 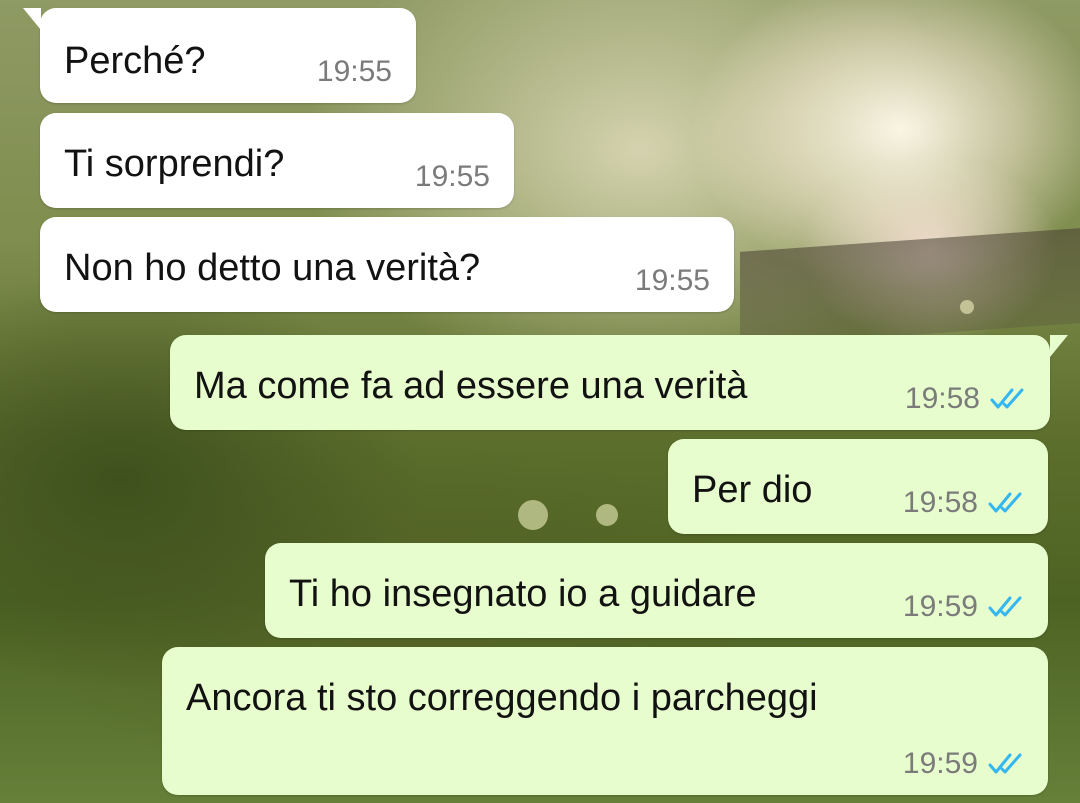 What do you see at coordinates (858, 486) in the screenshot?
I see `message-bubble-outgoing: Per dio 19:58` at bounding box center [858, 486].